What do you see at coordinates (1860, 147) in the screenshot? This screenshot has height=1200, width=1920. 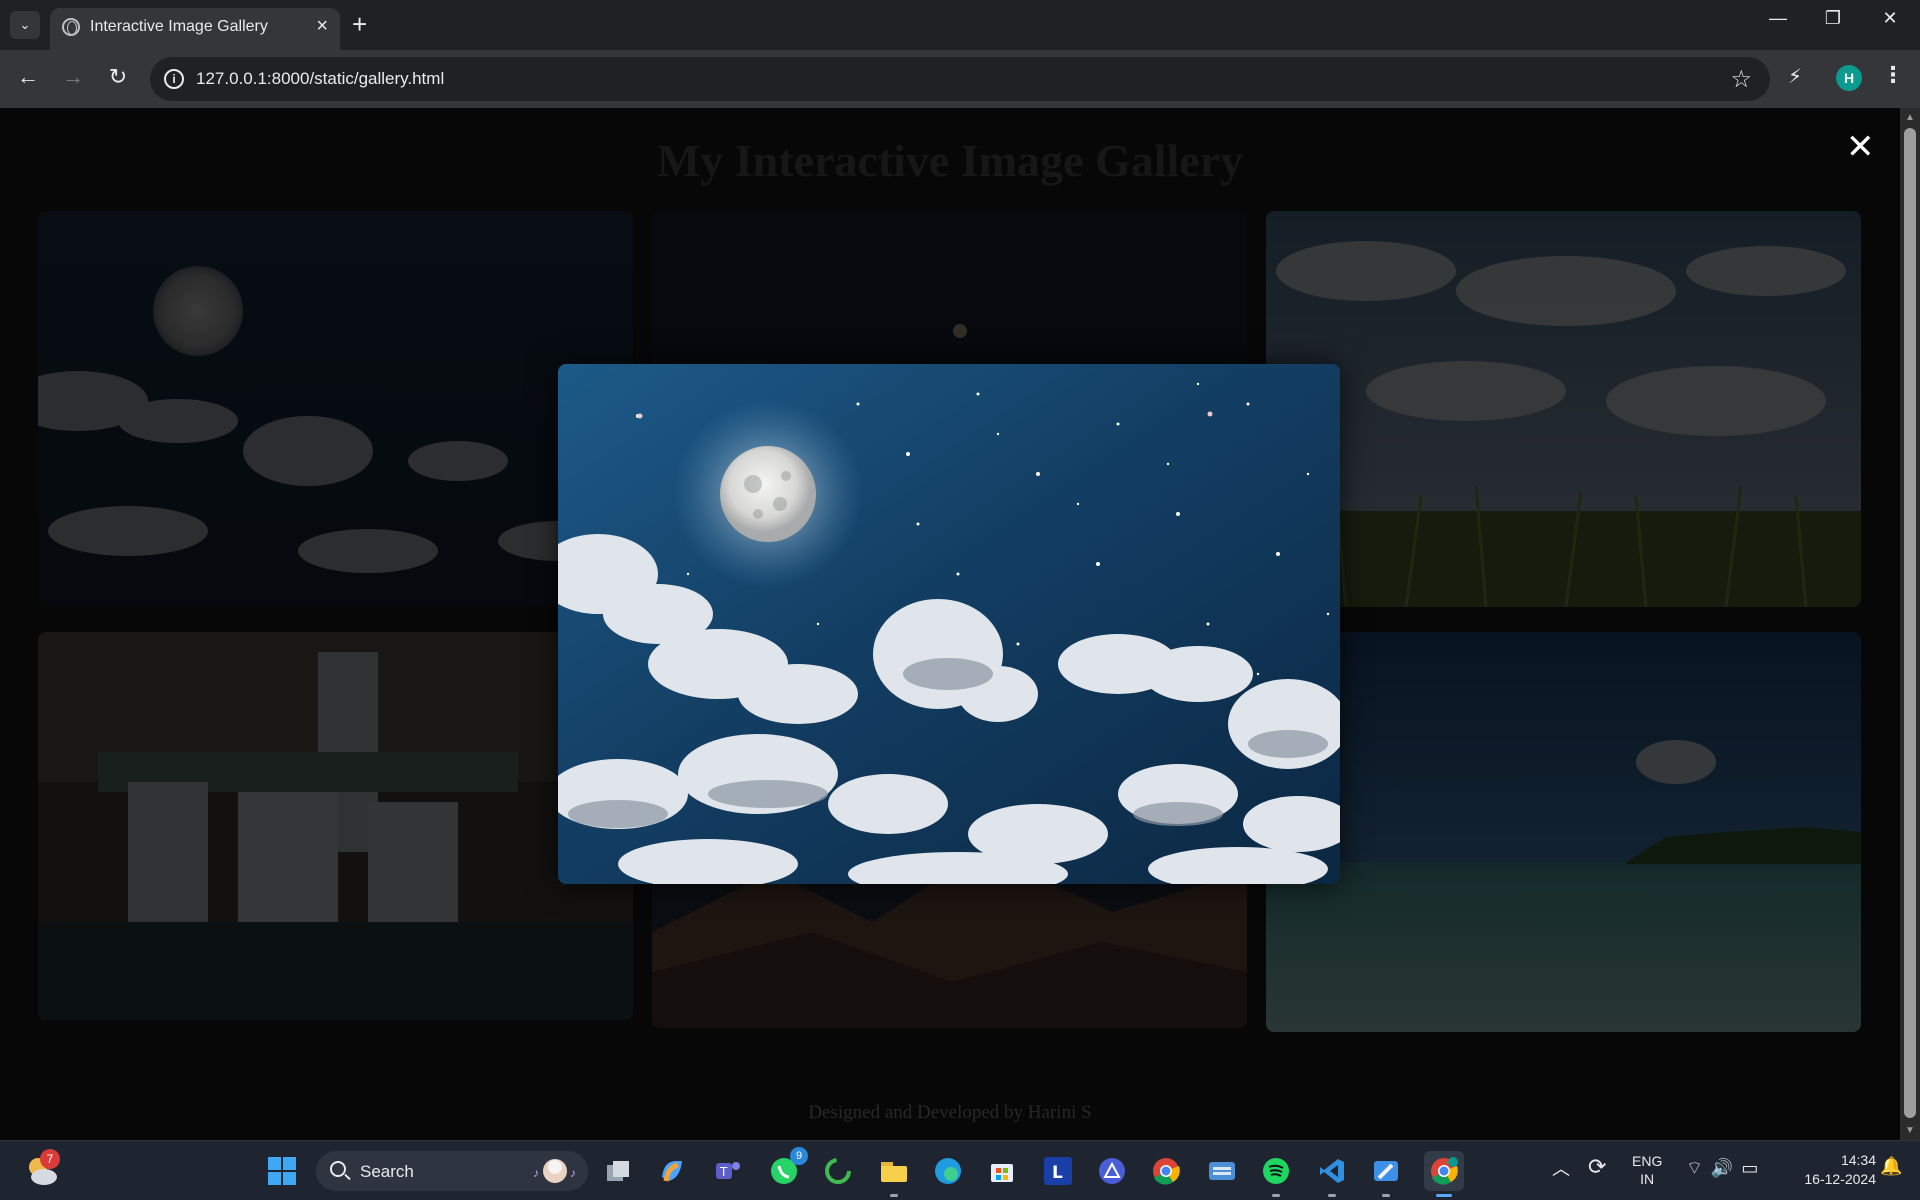 I see `lightbox-close-icon: ✕` at bounding box center [1860, 147].